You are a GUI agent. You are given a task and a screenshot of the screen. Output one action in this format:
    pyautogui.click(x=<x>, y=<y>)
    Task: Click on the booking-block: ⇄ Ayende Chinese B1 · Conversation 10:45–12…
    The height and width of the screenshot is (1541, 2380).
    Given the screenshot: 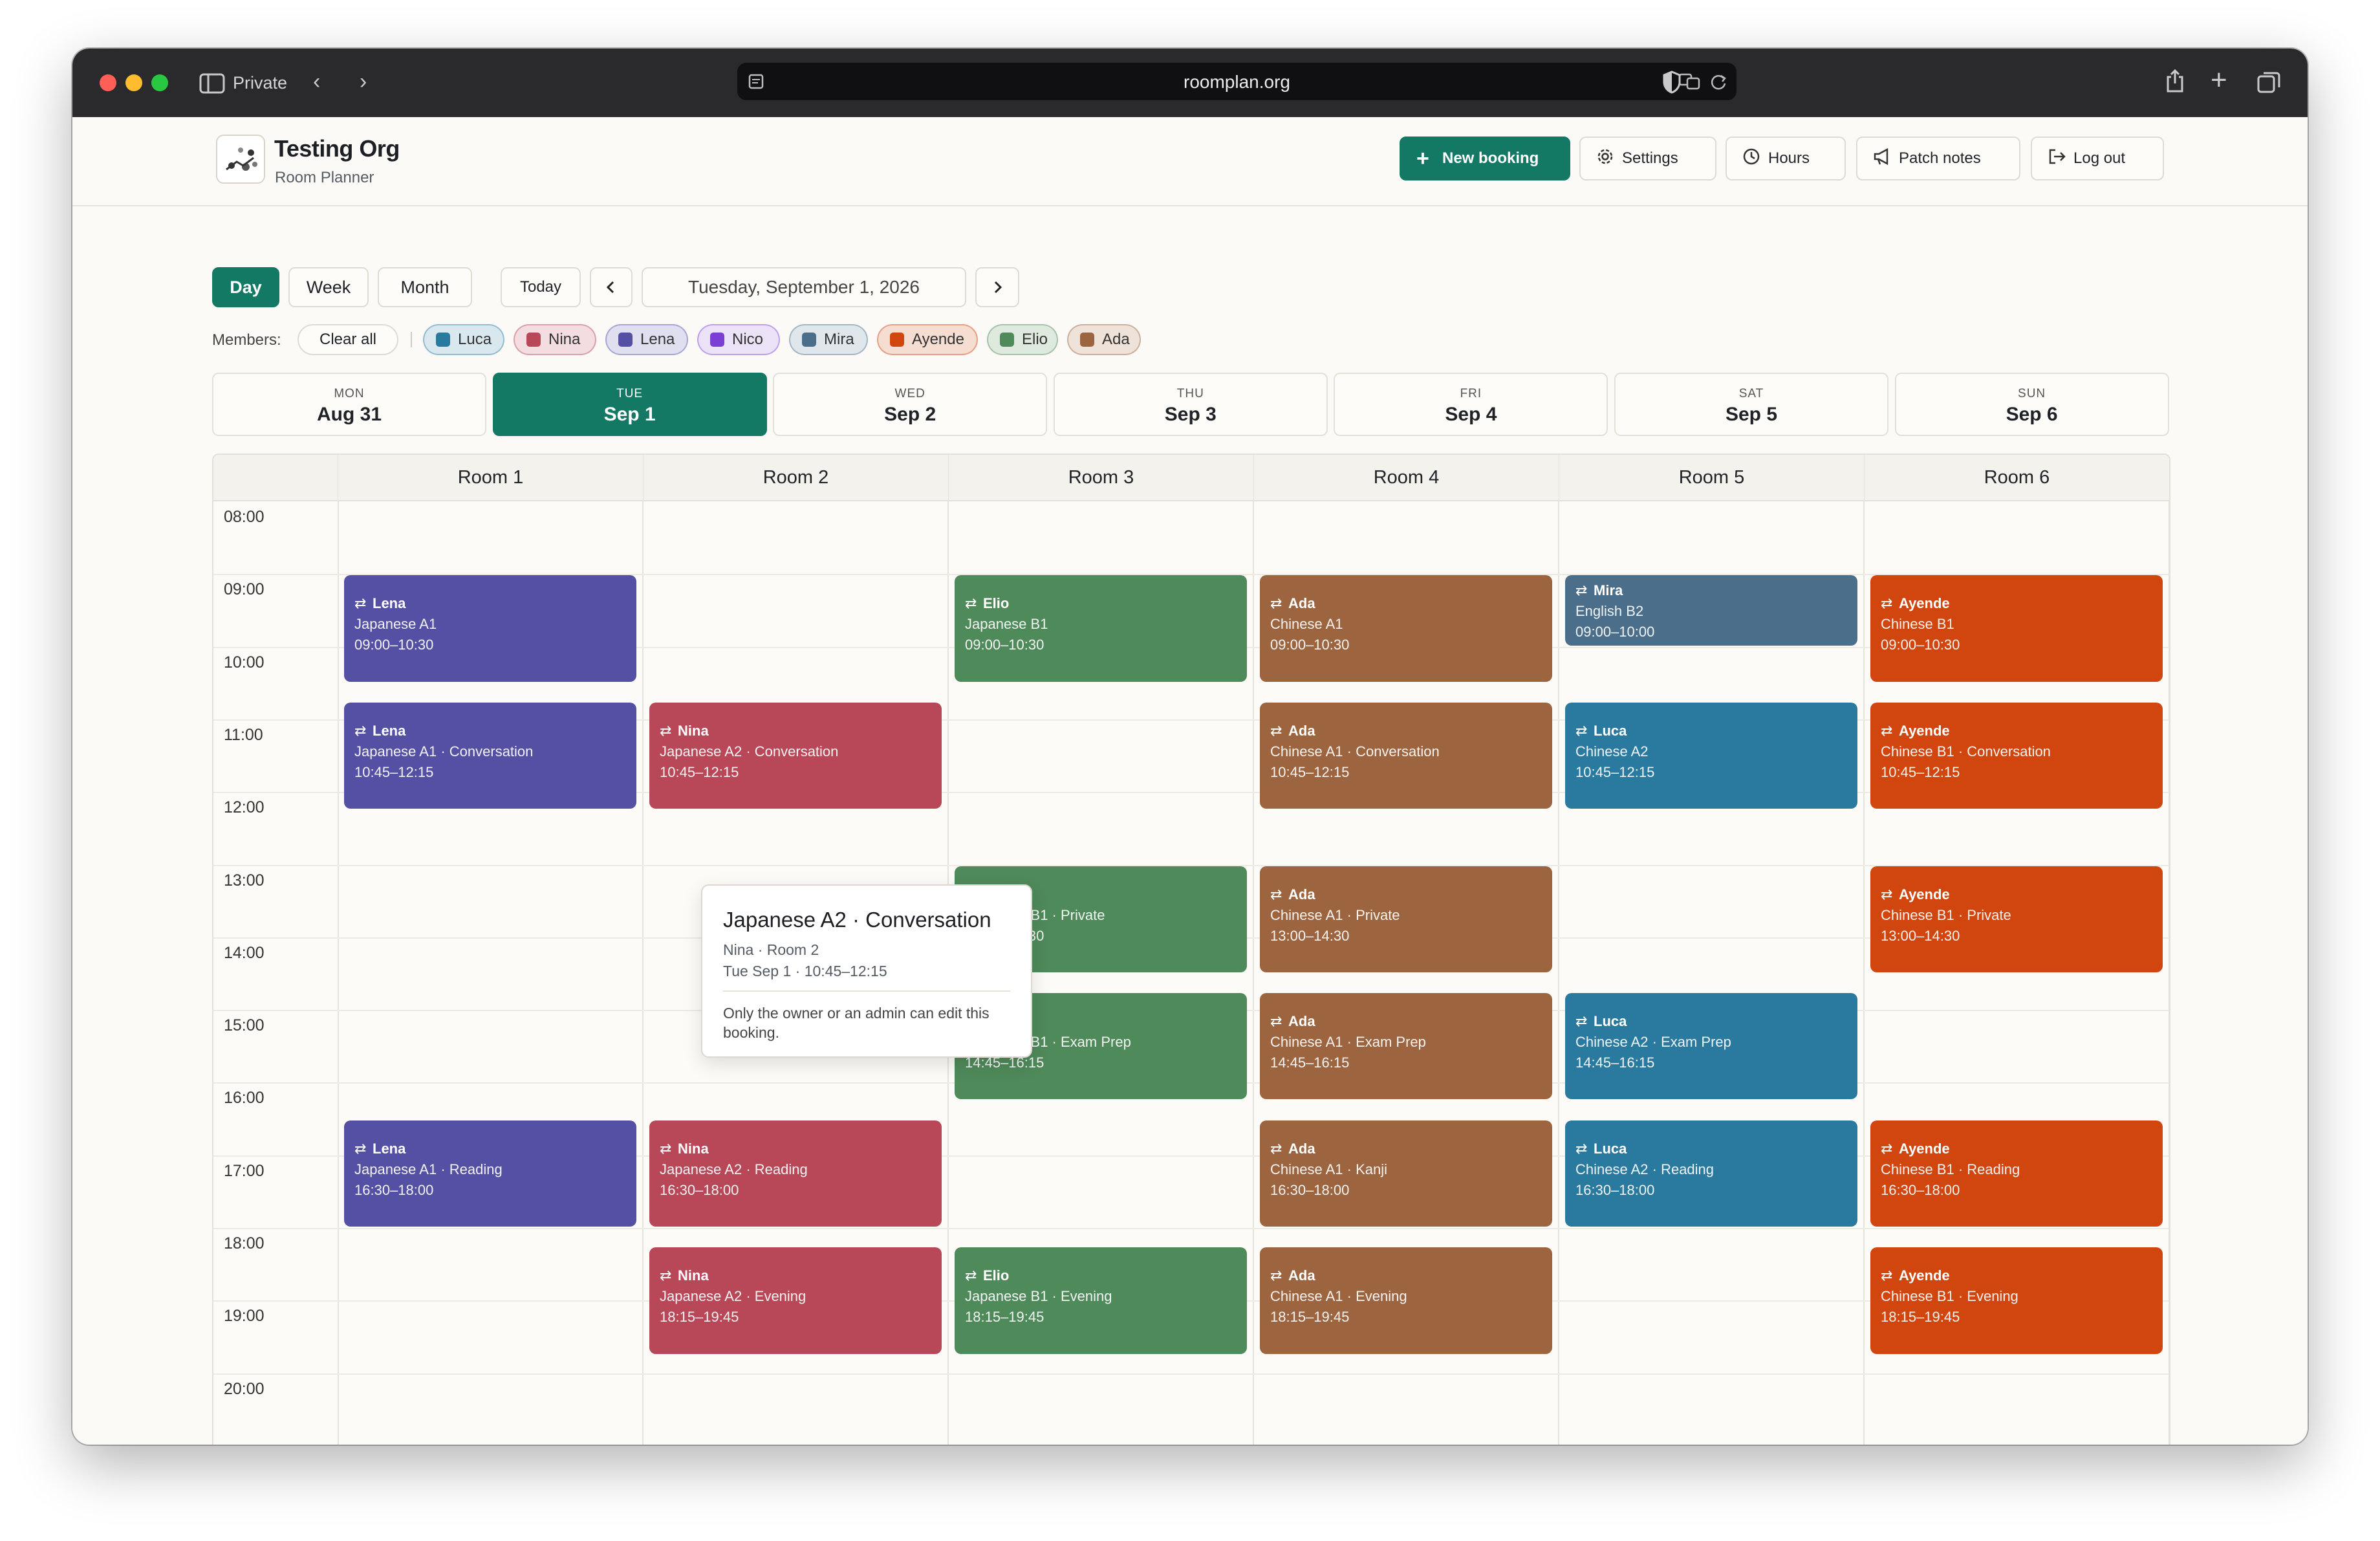 What is the action you would take?
    pyautogui.click(x=2017, y=755)
    